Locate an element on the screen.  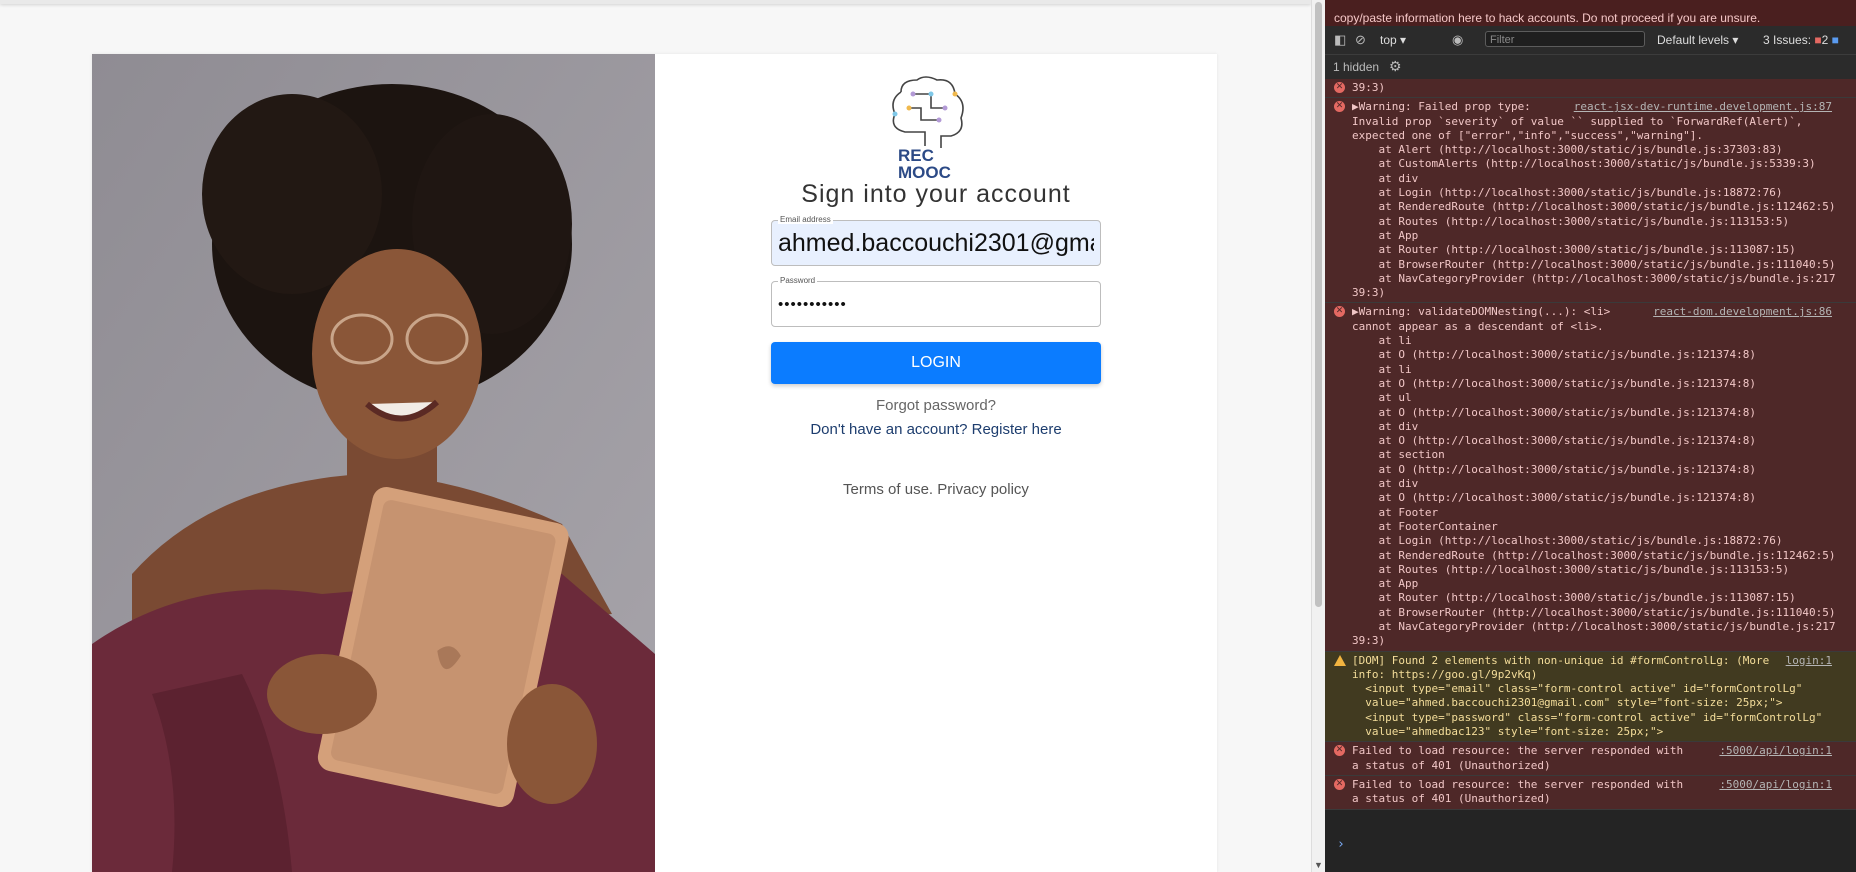
console-status-bar: 1 hidden ⚙ is located at coordinates (1590, 67).